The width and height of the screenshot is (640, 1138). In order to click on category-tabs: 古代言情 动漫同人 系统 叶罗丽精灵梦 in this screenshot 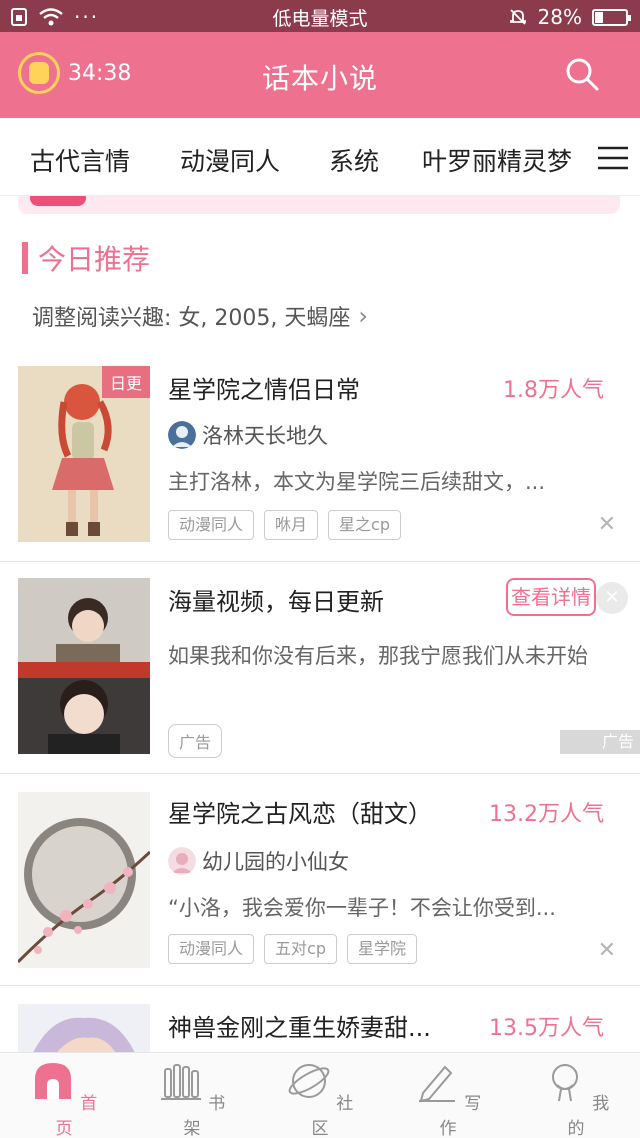, I will do `click(320, 157)`.